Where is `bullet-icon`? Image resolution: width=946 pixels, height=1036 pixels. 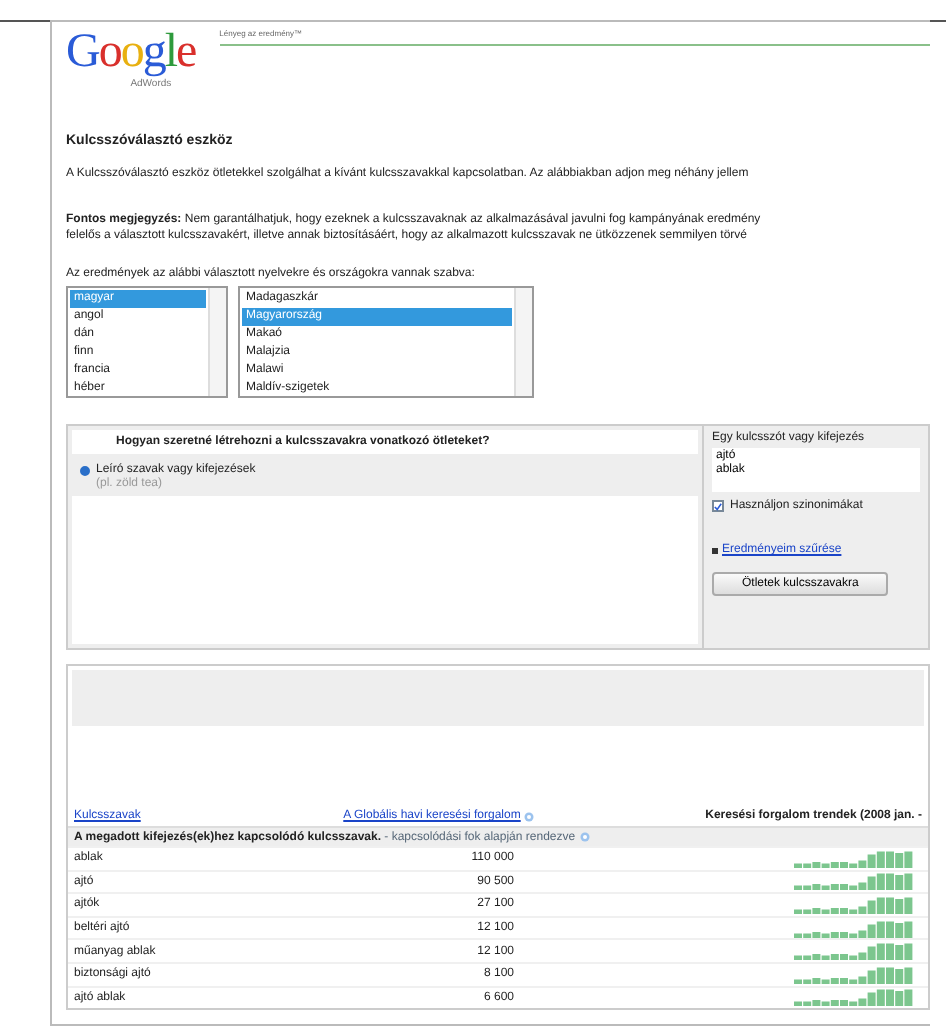
bullet-icon is located at coordinates (715, 550).